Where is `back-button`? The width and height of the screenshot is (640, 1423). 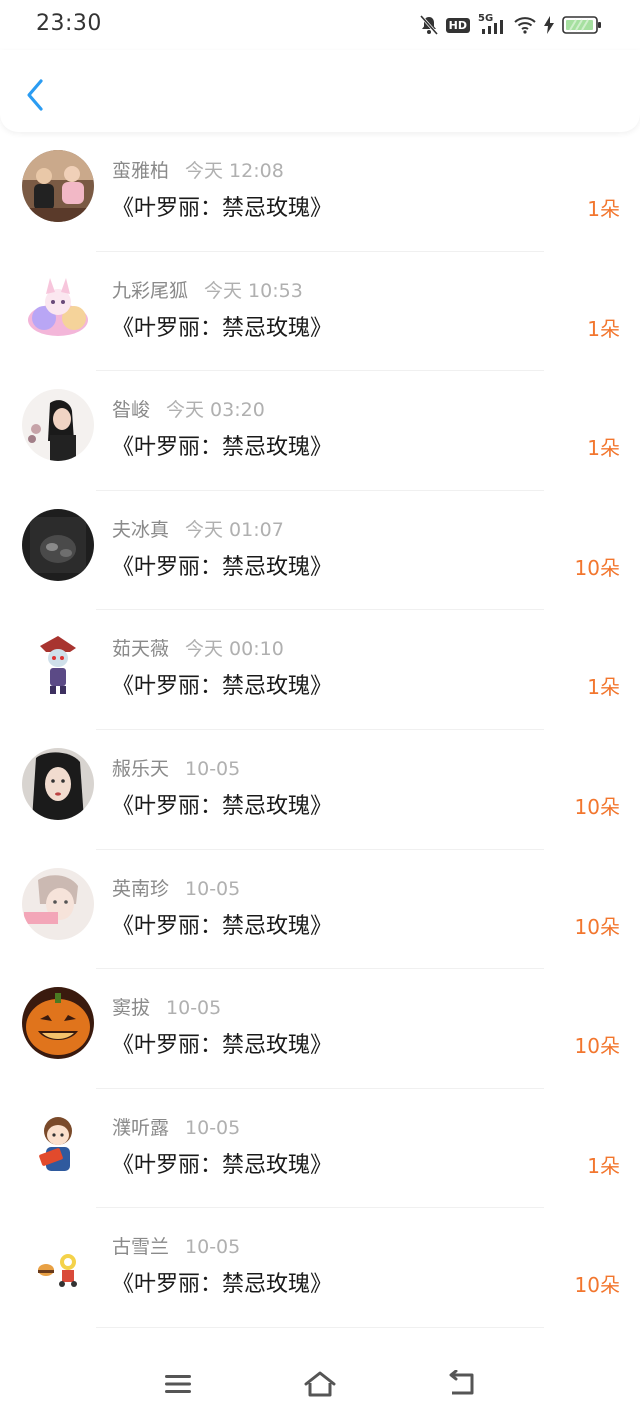 back-button is located at coordinates (35, 95).